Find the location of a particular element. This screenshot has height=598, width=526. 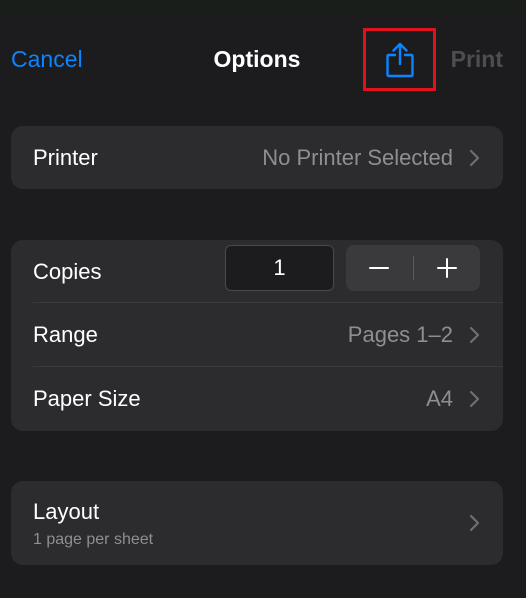

printer-value: No Printer Selected is located at coordinates (357, 157).